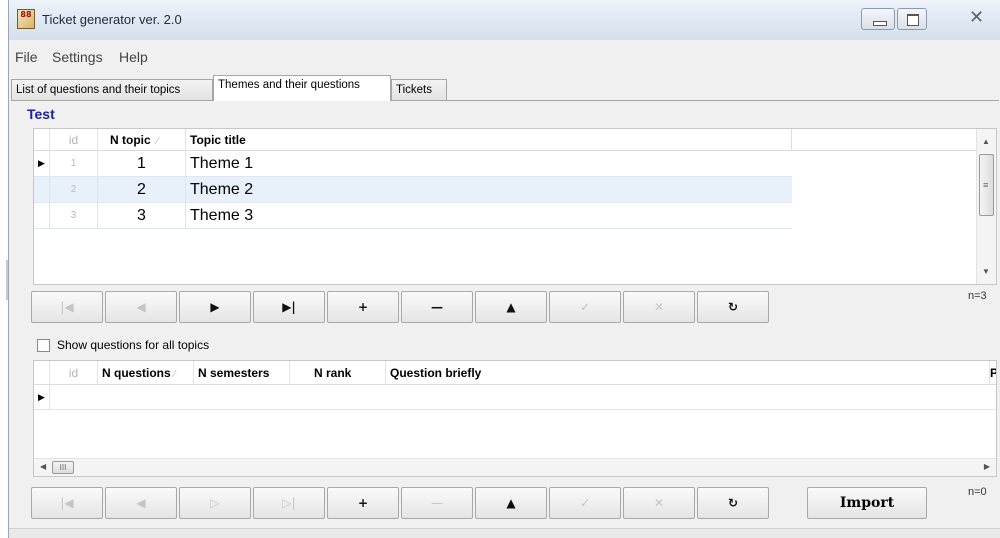 The width and height of the screenshot is (1000, 538). I want to click on topics-grid-header: id N topic ⁄ Topic title, so click(515, 140).